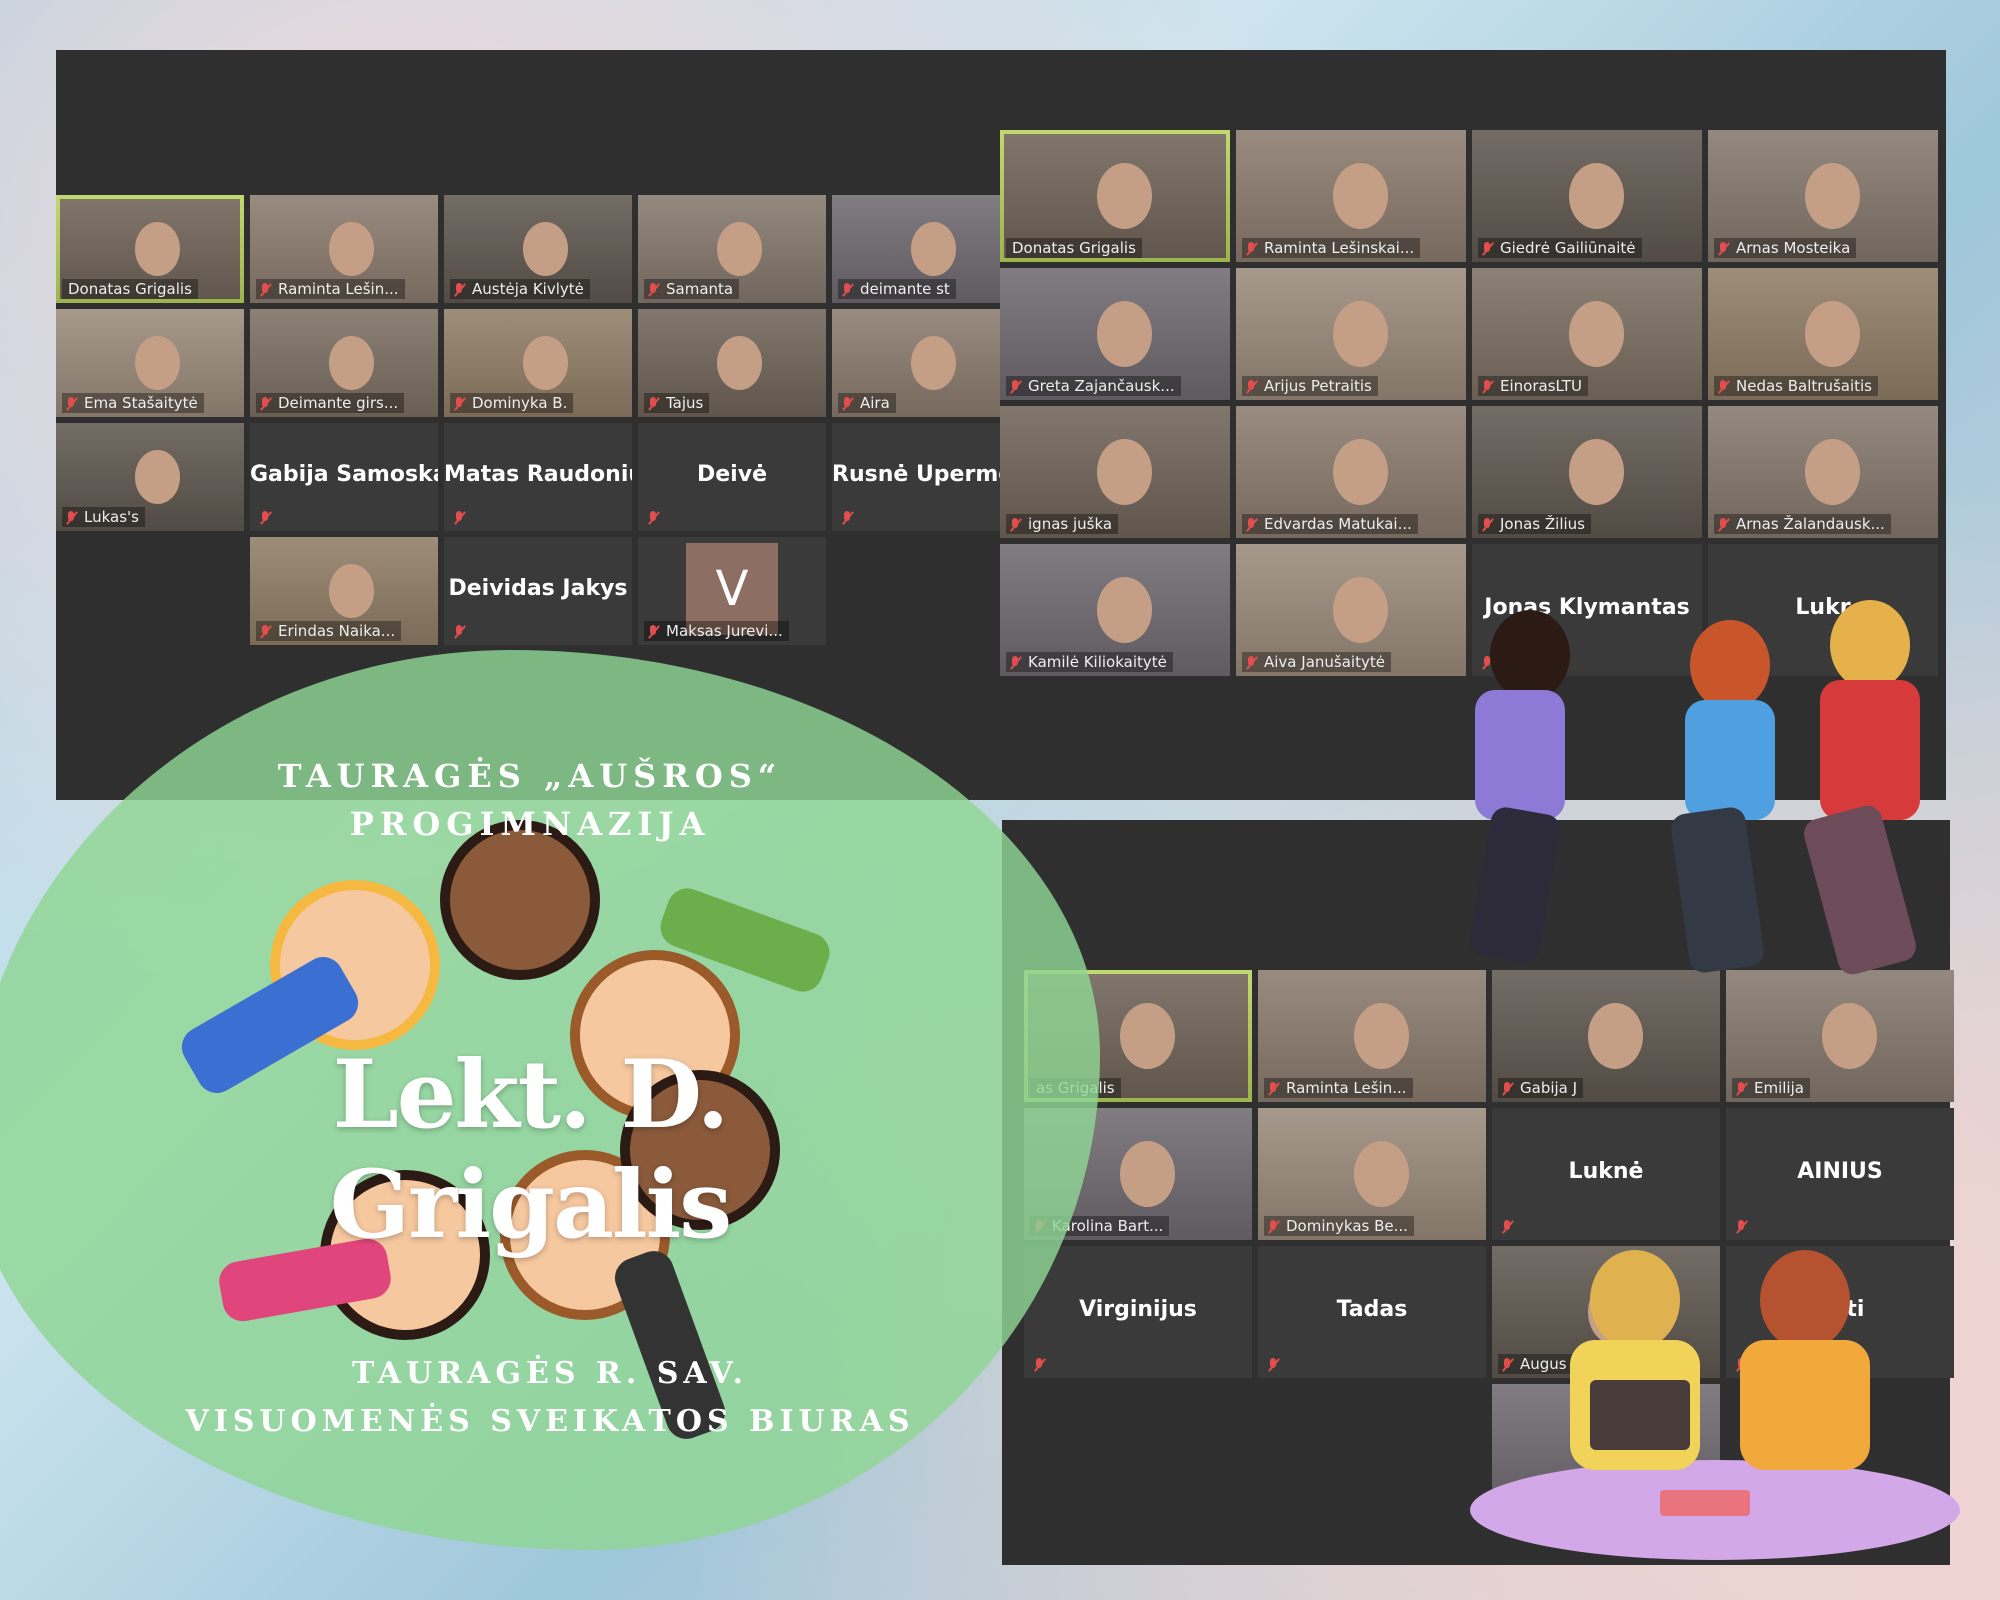 Image resolution: width=2000 pixels, height=1600 pixels. I want to click on participant-tile: Arijus Petraitis, so click(1351, 334).